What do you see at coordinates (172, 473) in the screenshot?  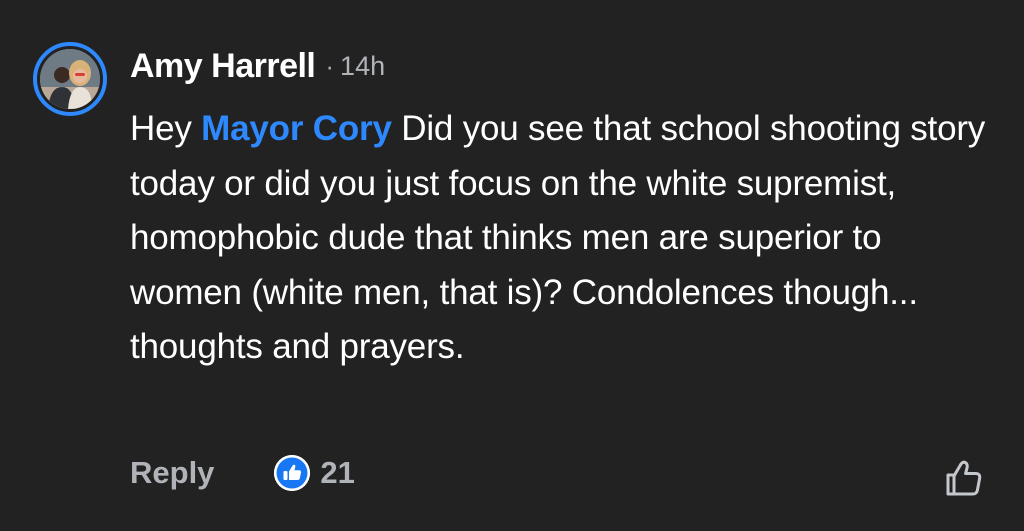 I see `reply-button: Reply` at bounding box center [172, 473].